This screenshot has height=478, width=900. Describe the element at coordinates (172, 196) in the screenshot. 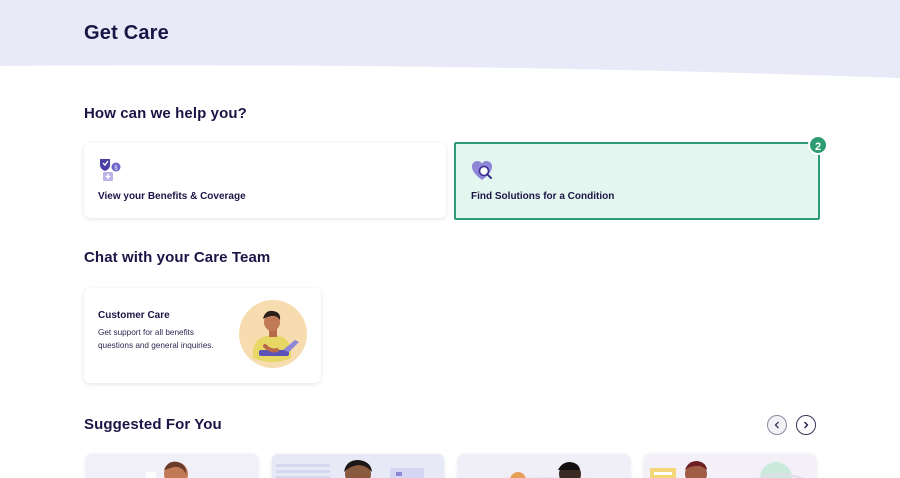

I see `benefits-coverage-label: View your Benefits & Coverage` at that location.